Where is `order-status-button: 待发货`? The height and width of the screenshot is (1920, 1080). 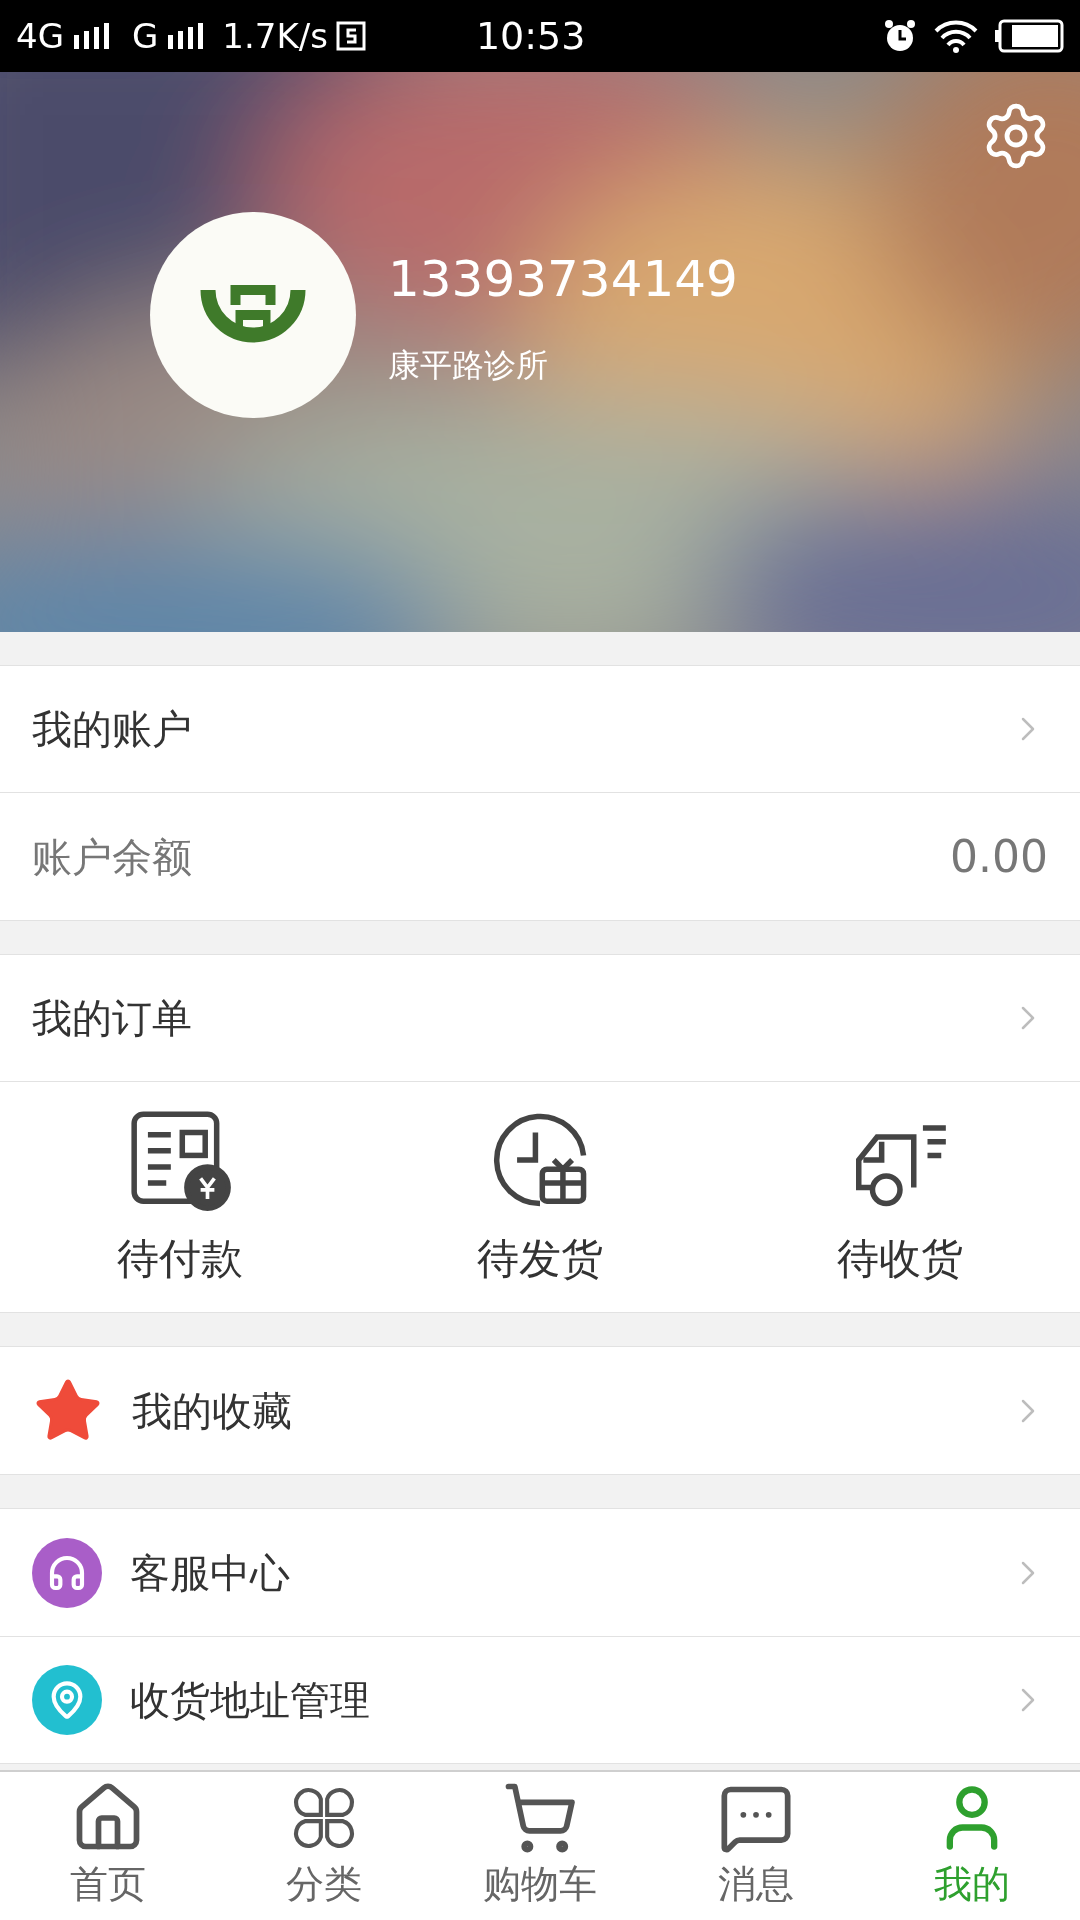 order-status-button: 待发货 is located at coordinates (540, 1197).